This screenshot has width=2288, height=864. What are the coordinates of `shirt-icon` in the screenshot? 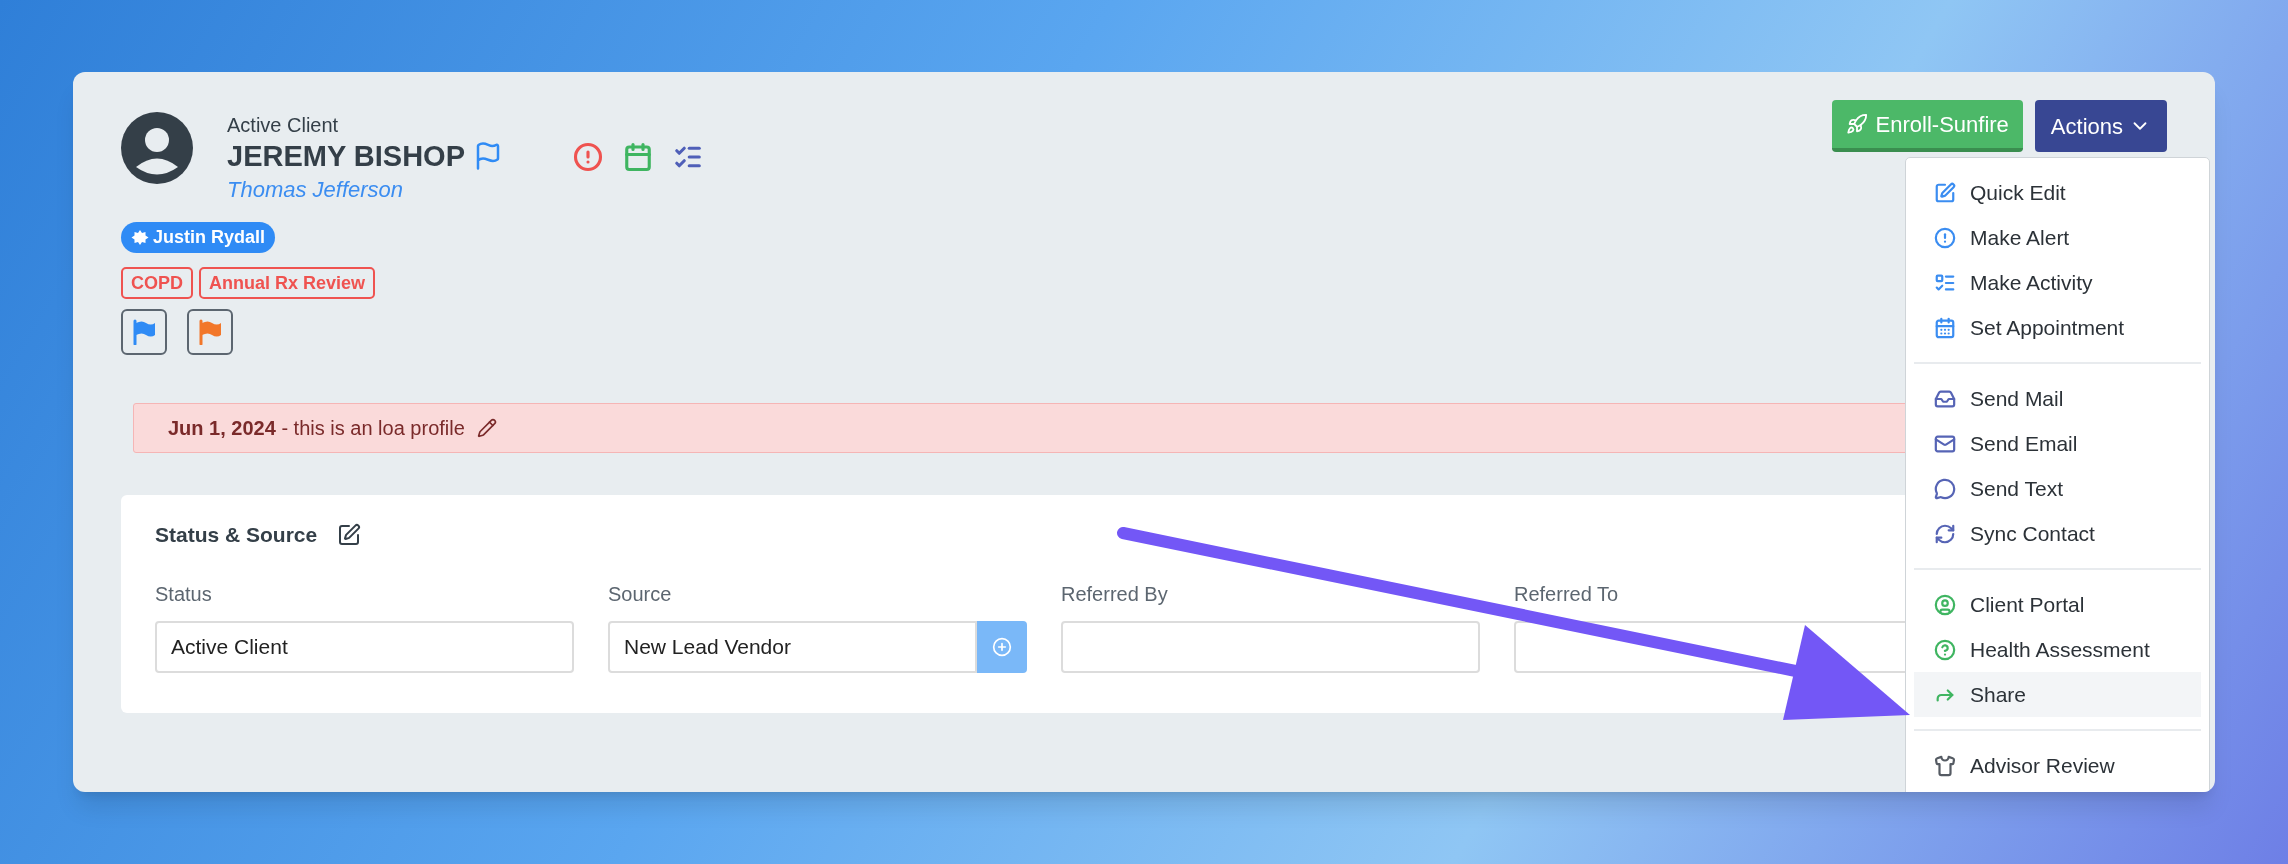 It's located at (1945, 765).